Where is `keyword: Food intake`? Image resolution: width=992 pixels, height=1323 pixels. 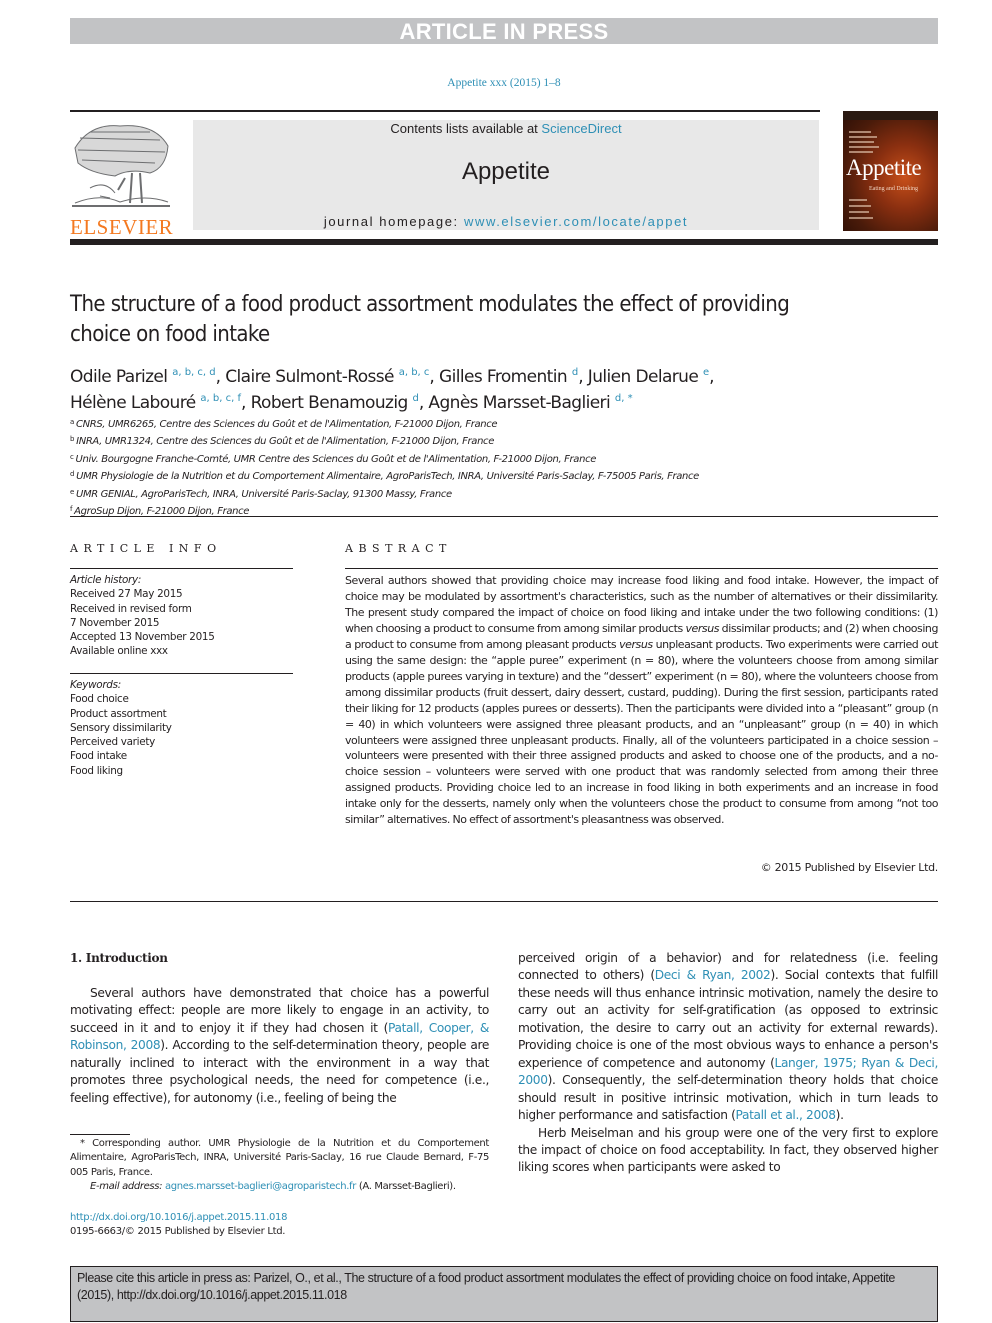 keyword: Food intake is located at coordinates (98, 756).